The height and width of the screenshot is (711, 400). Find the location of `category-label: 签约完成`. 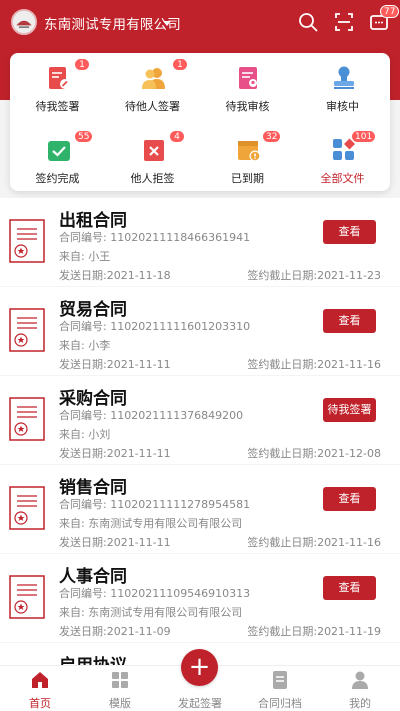

category-label: 签约完成 is located at coordinates (57, 178).